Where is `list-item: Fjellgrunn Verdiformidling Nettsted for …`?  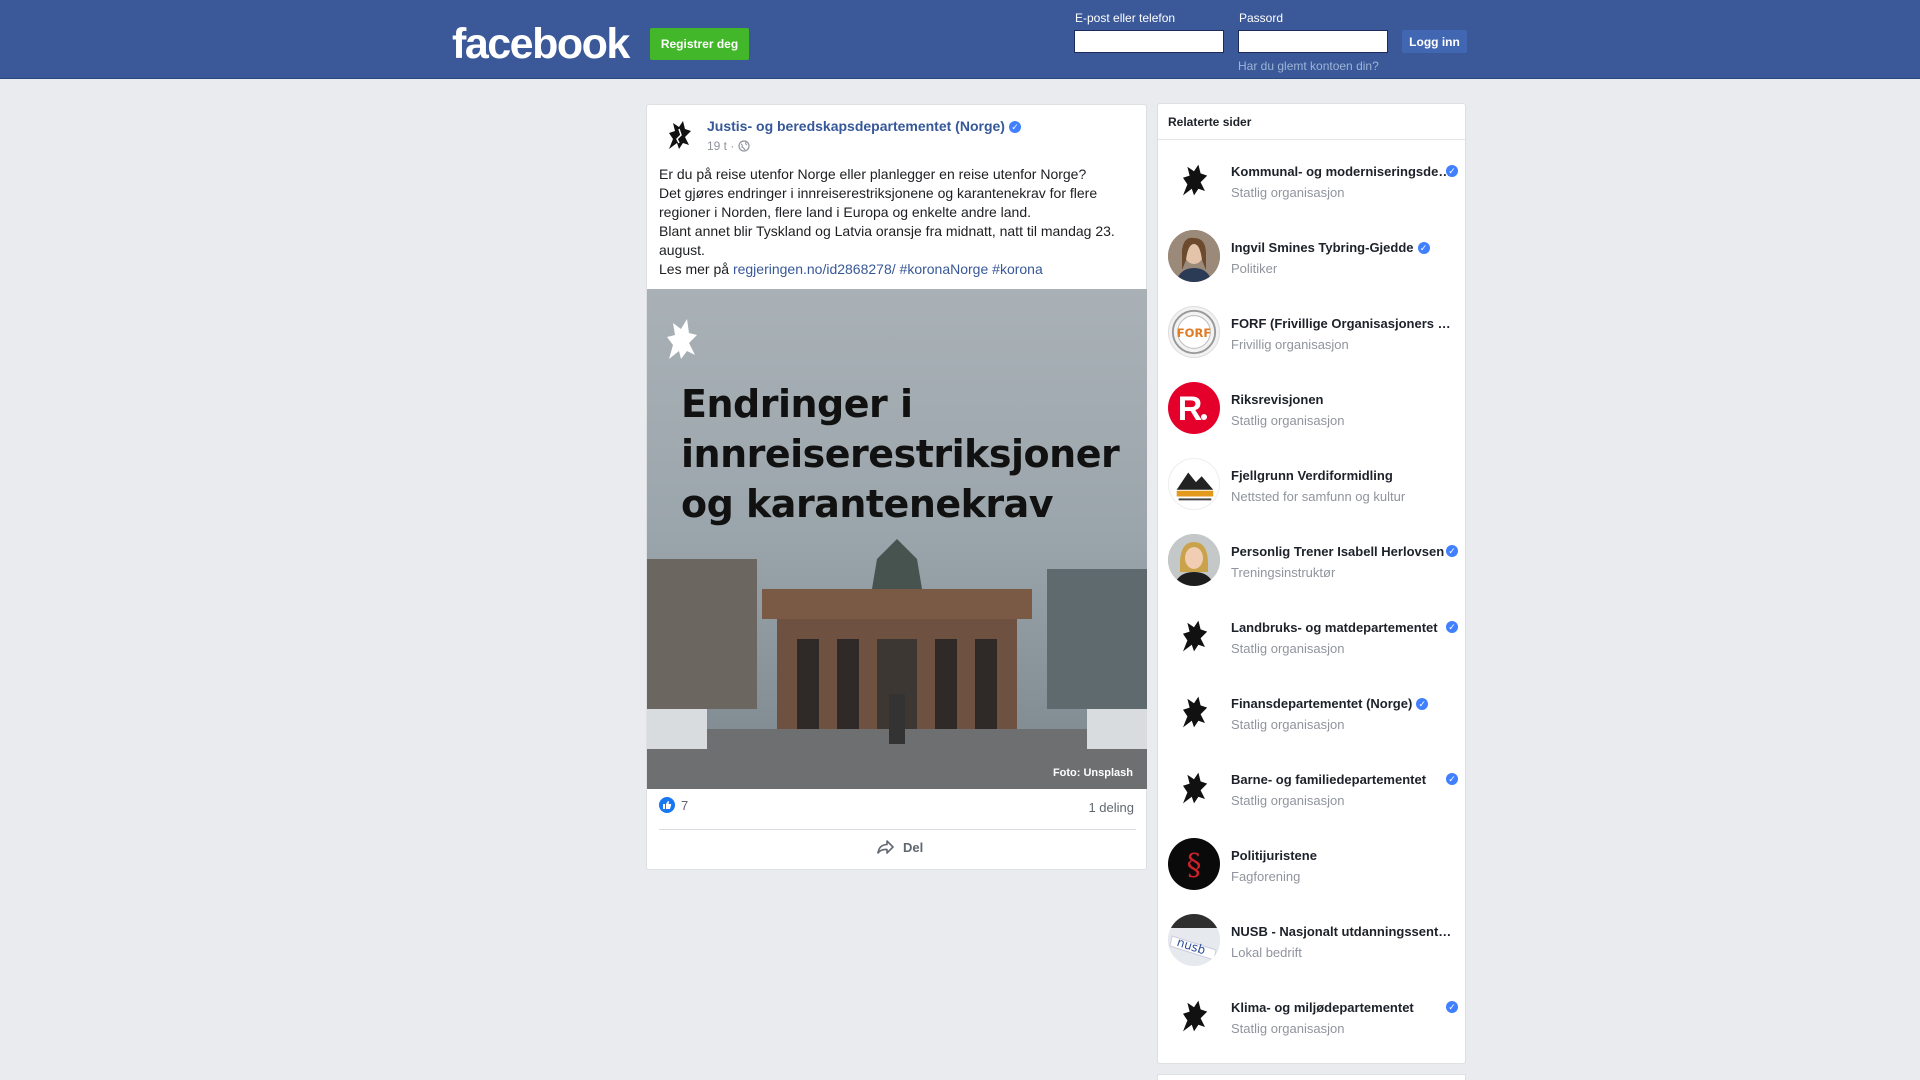 list-item: Fjellgrunn Verdiformidling Nettsted for … is located at coordinates (1313, 486).